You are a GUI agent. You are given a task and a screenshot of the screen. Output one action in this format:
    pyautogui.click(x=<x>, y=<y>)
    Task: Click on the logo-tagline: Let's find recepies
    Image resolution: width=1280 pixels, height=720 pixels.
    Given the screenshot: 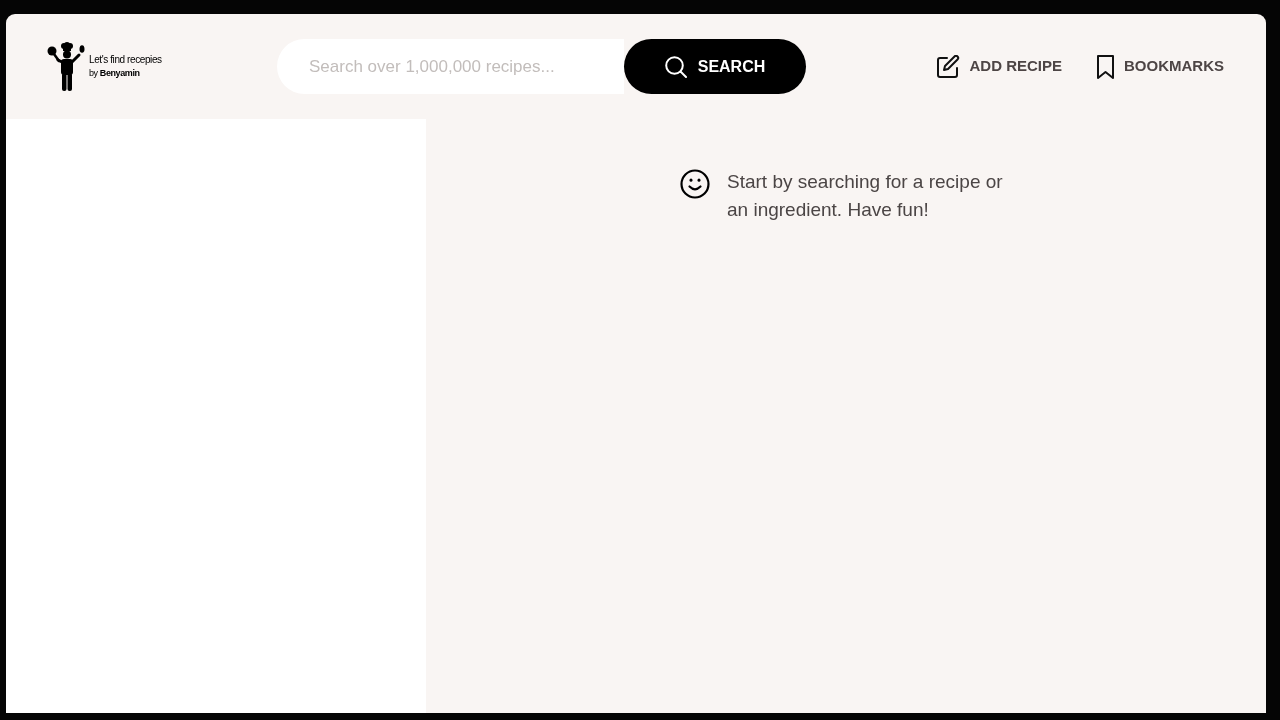 What is the action you would take?
    pyautogui.click(x=125, y=60)
    